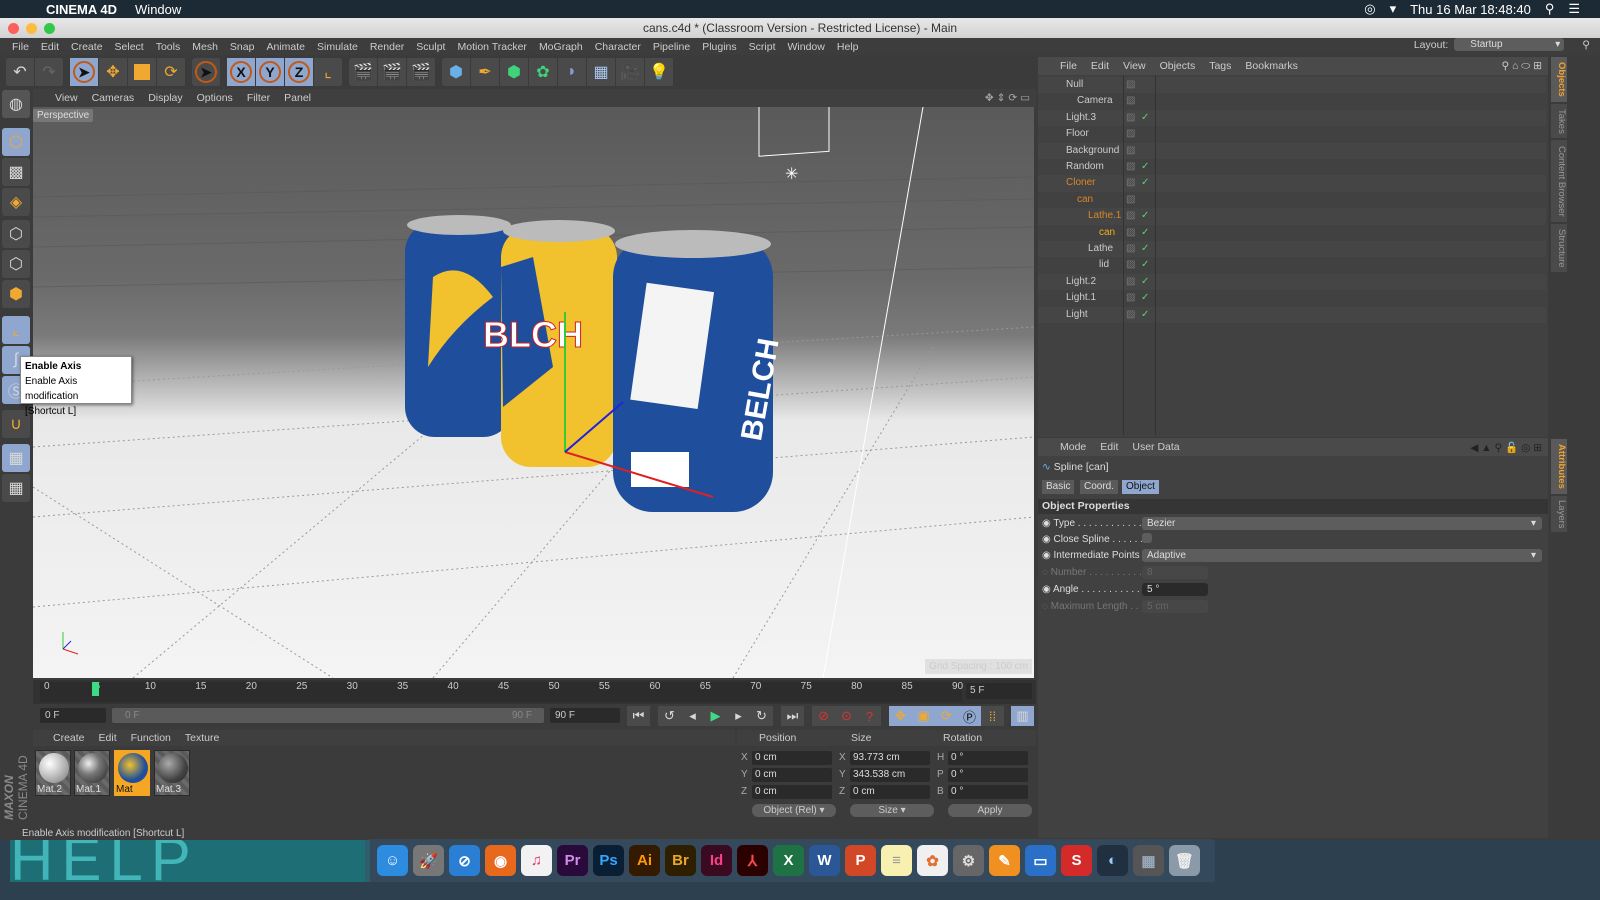  I want to click on render-settings-button: 🎬, so click(421, 72).